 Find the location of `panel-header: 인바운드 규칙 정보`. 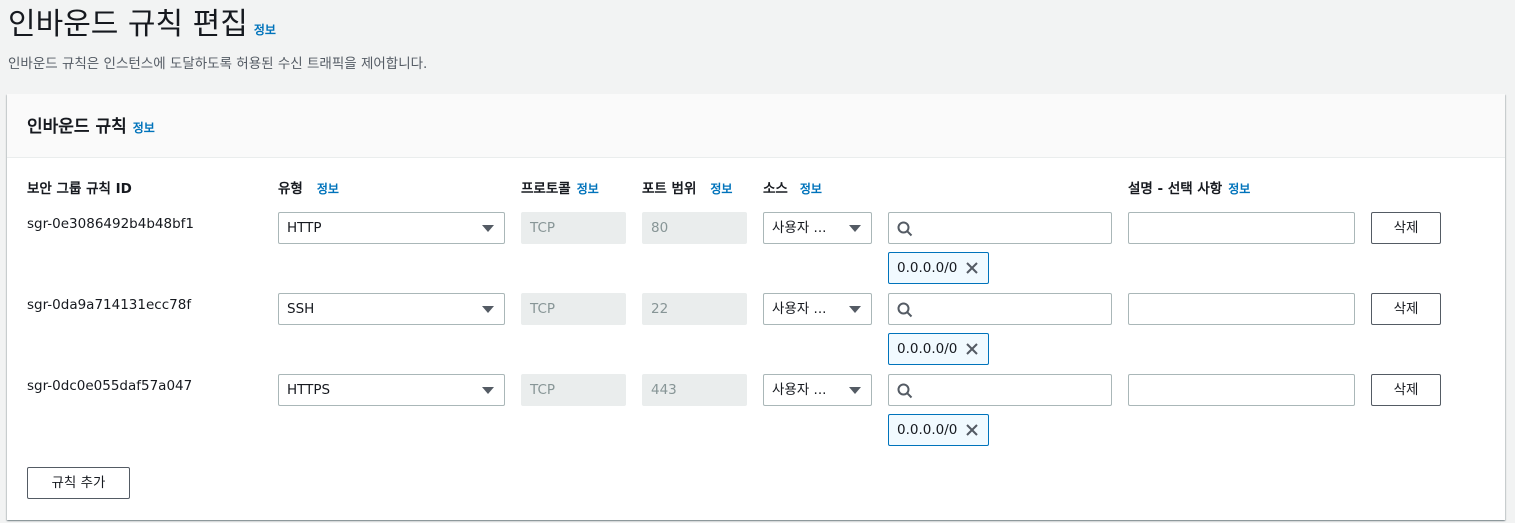

panel-header: 인바운드 규칙 정보 is located at coordinates (756, 126).